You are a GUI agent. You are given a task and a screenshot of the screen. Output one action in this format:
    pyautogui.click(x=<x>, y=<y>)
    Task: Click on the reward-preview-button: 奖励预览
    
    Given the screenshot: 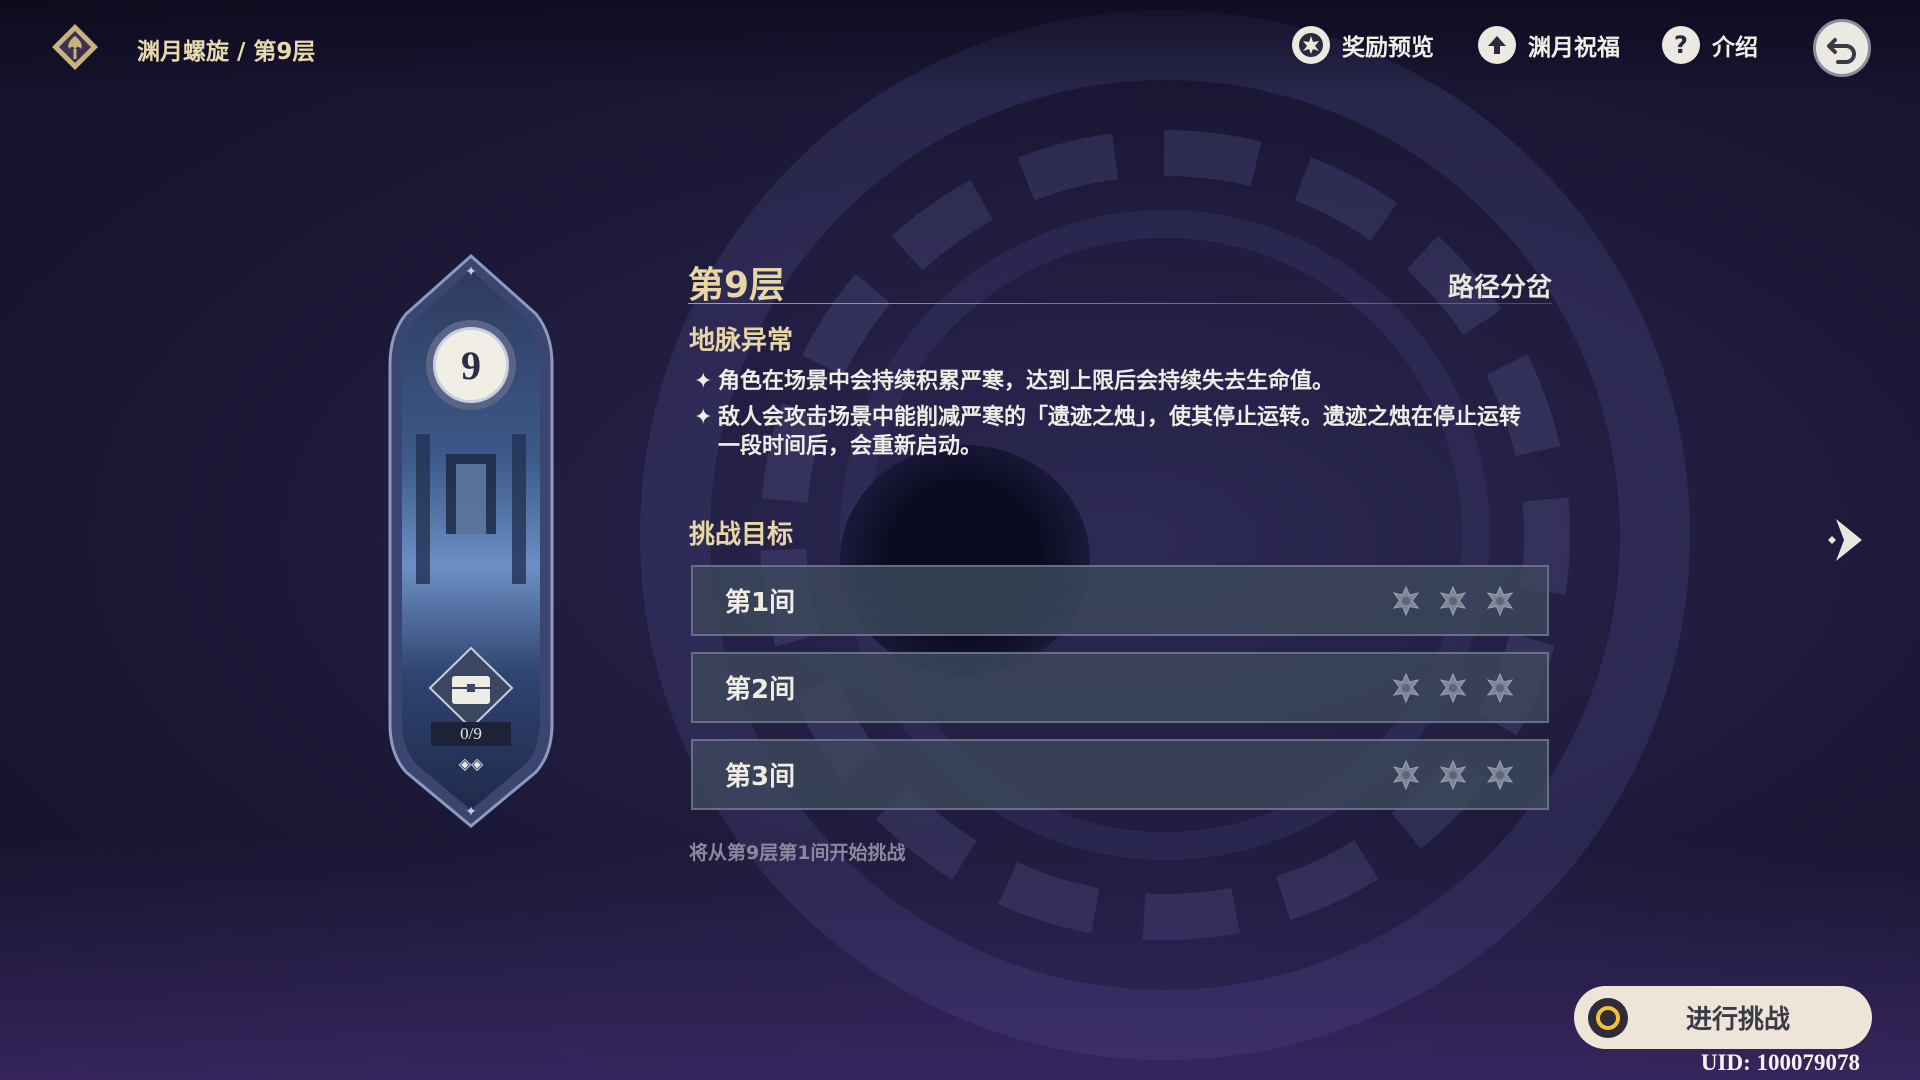 What is the action you would take?
    pyautogui.click(x=1363, y=45)
    